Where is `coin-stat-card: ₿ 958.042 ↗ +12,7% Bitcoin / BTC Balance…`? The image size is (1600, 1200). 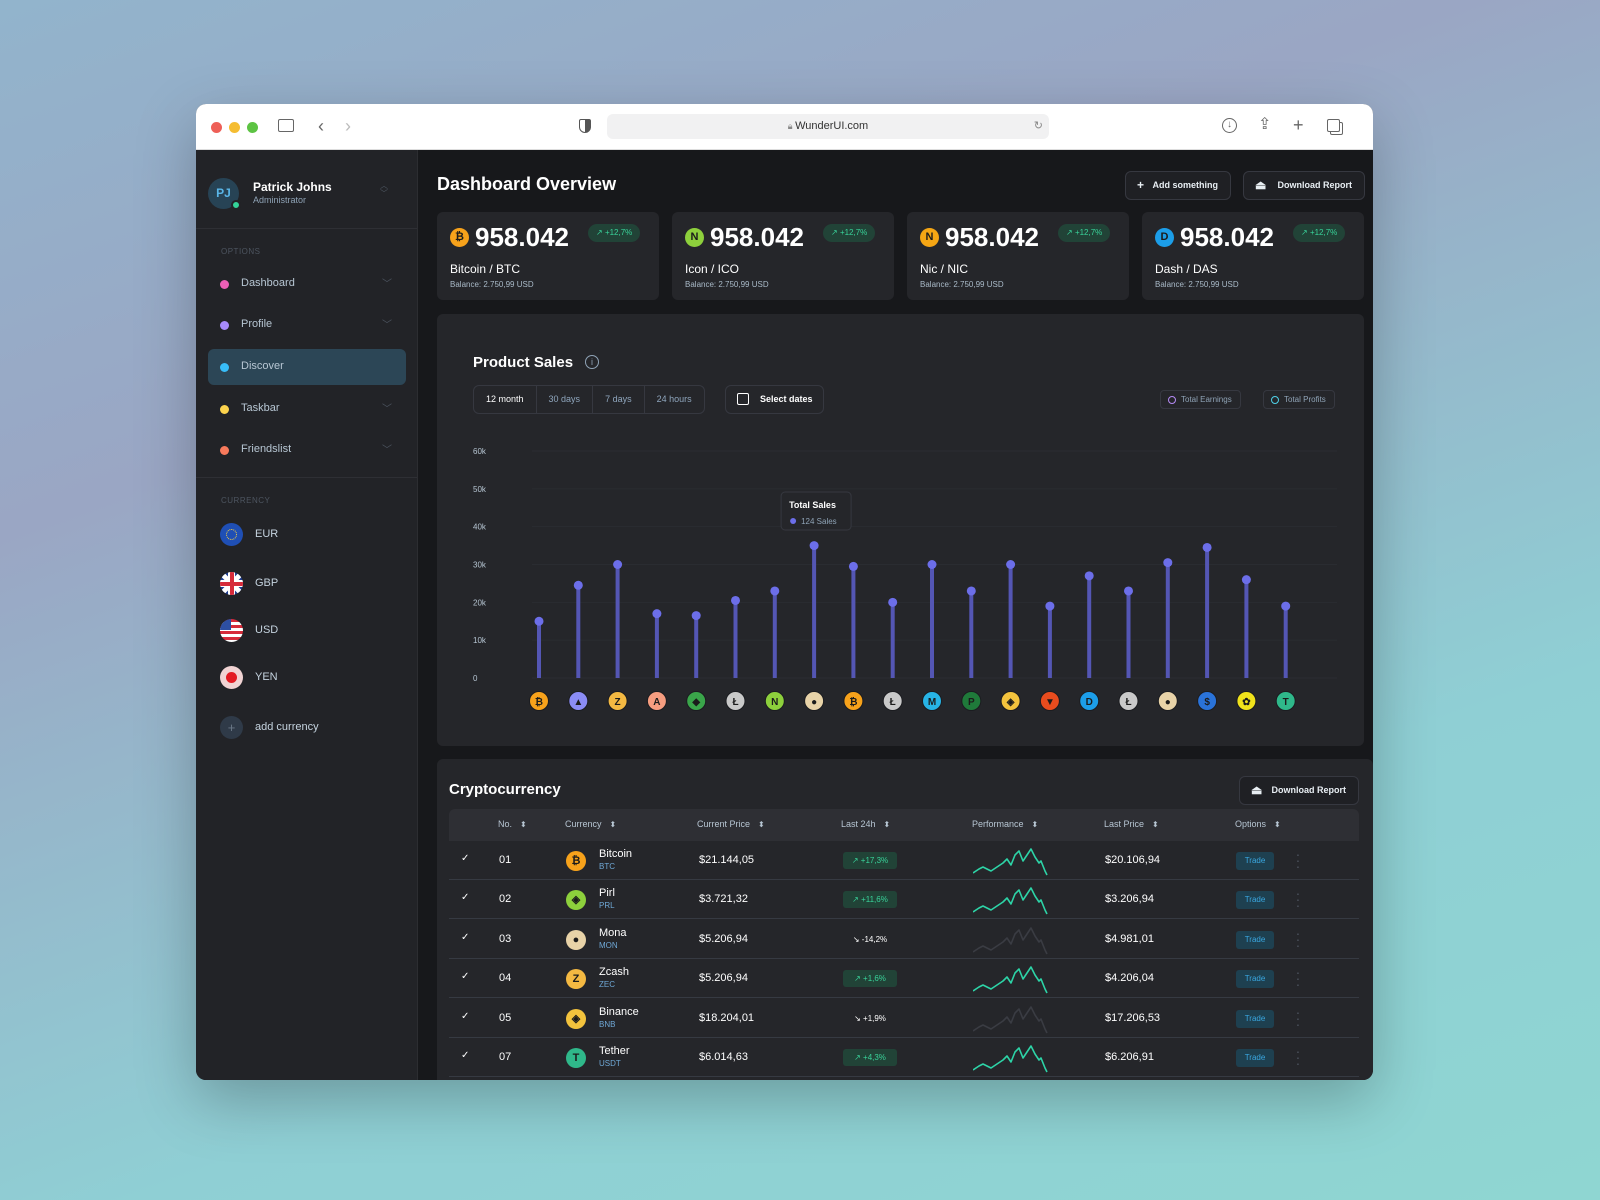 coin-stat-card: ₿ 958.042 ↗ +12,7% Bitcoin / BTC Balance… is located at coordinates (548, 256).